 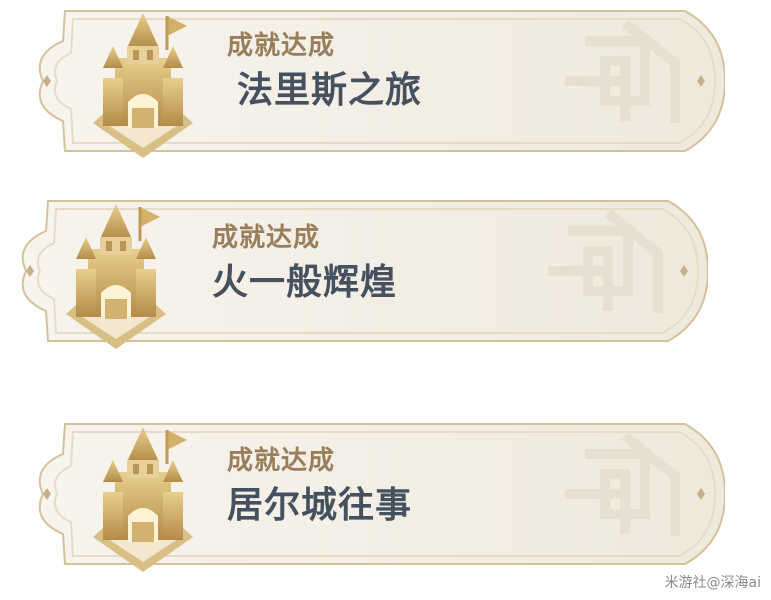 What do you see at coordinates (305, 282) in the screenshot?
I see `achievement-title: 火一般辉煌` at bounding box center [305, 282].